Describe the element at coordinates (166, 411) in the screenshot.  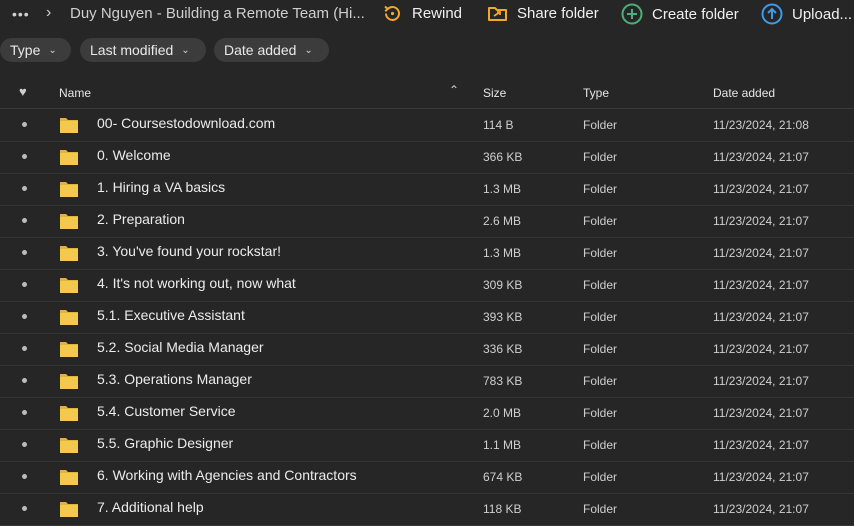
I see `row-name: 5.4. Customer Service` at that location.